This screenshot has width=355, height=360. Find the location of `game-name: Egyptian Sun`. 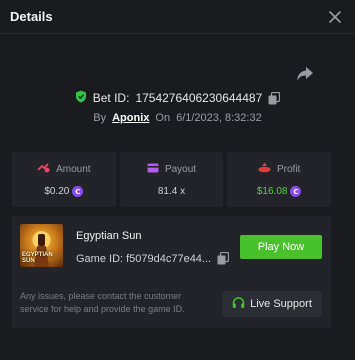

game-name: Egyptian Sun is located at coordinates (109, 236).